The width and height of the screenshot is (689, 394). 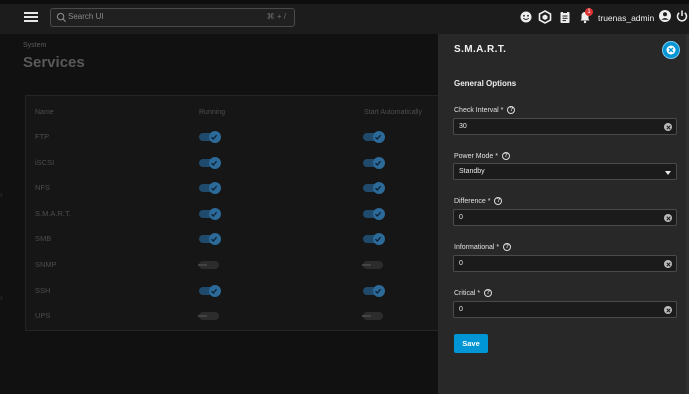 I want to click on dropdown-caret-icon, so click(x=668, y=173).